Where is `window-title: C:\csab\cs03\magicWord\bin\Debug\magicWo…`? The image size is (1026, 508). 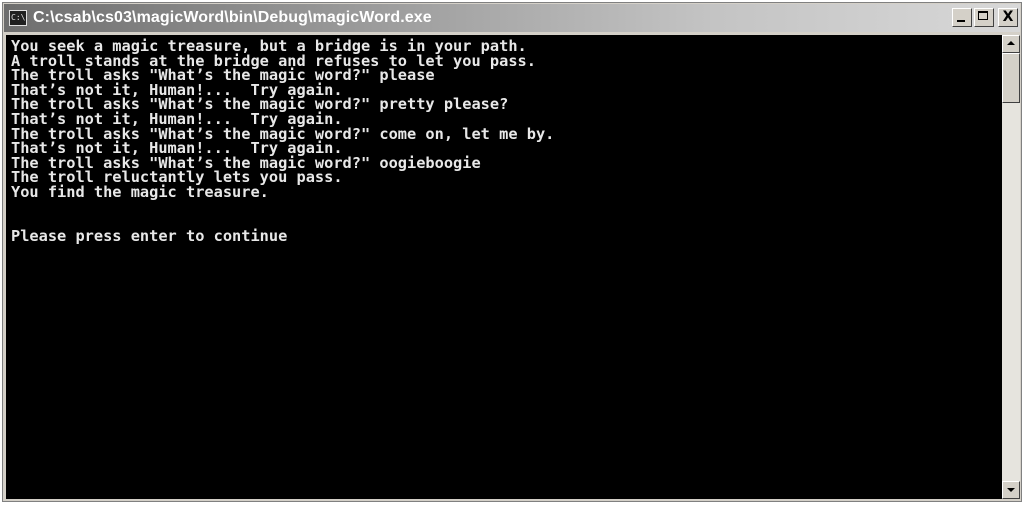
window-title: C:\csab\cs03\magicWord\bin\Debug\magicWo… is located at coordinates (232, 17).